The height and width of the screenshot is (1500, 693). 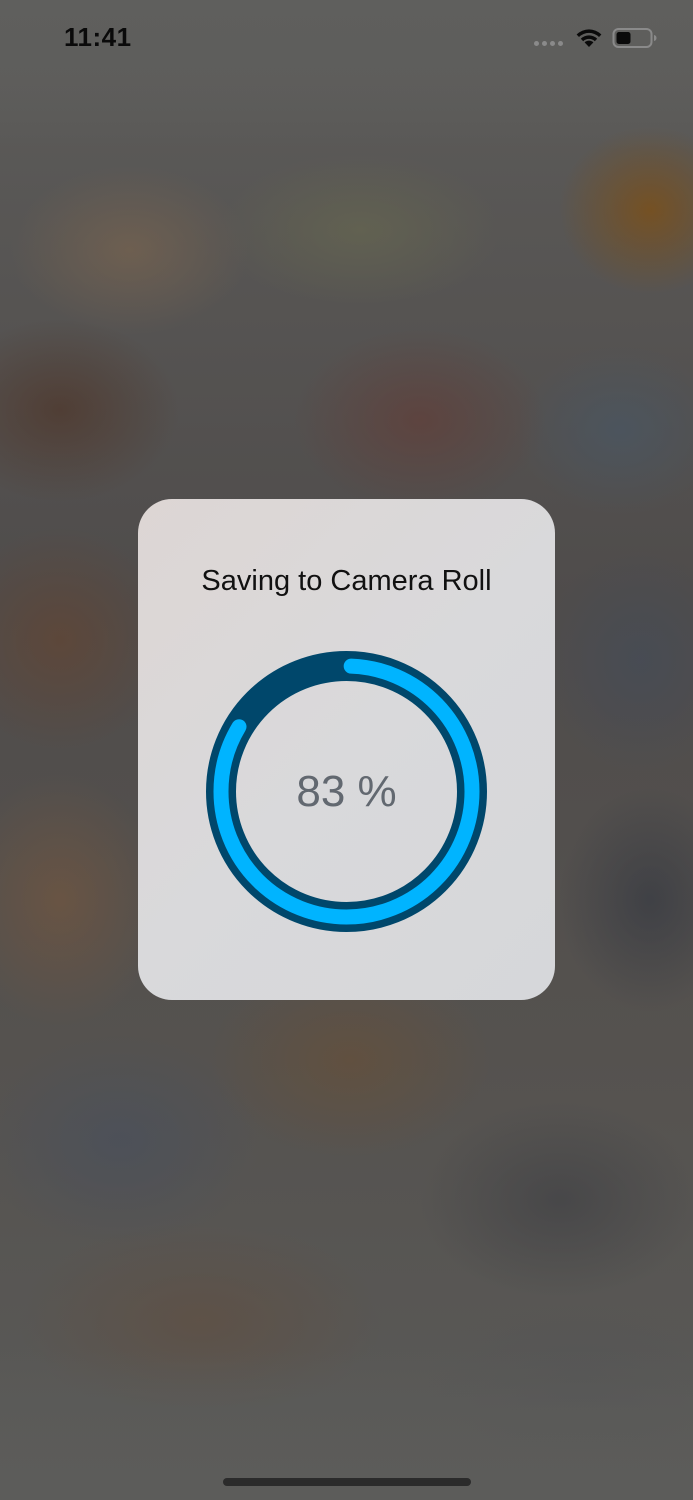 What do you see at coordinates (347, 1482) in the screenshot?
I see `home-indicator` at bounding box center [347, 1482].